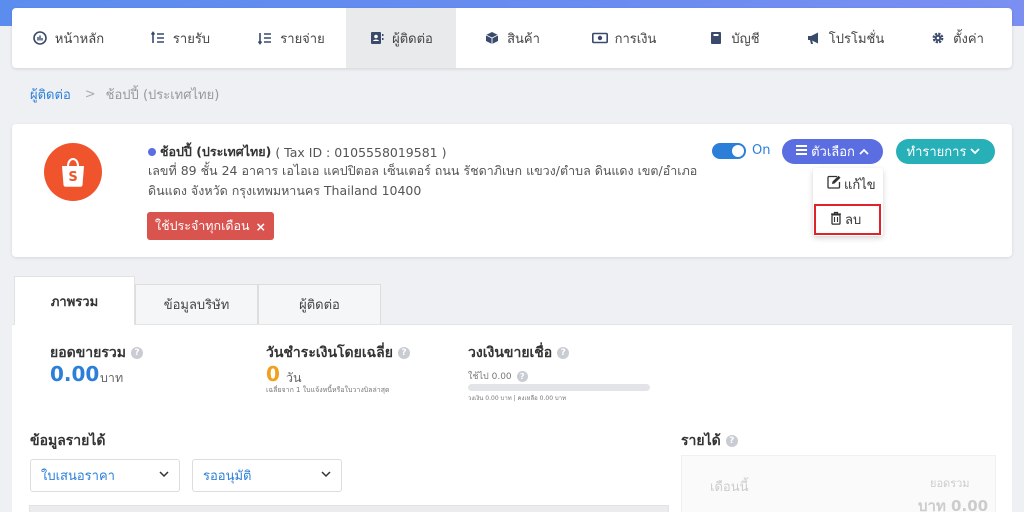 This screenshot has width=1024, height=512. I want to click on nav-item-expense: รายจ่าย, so click(291, 38).